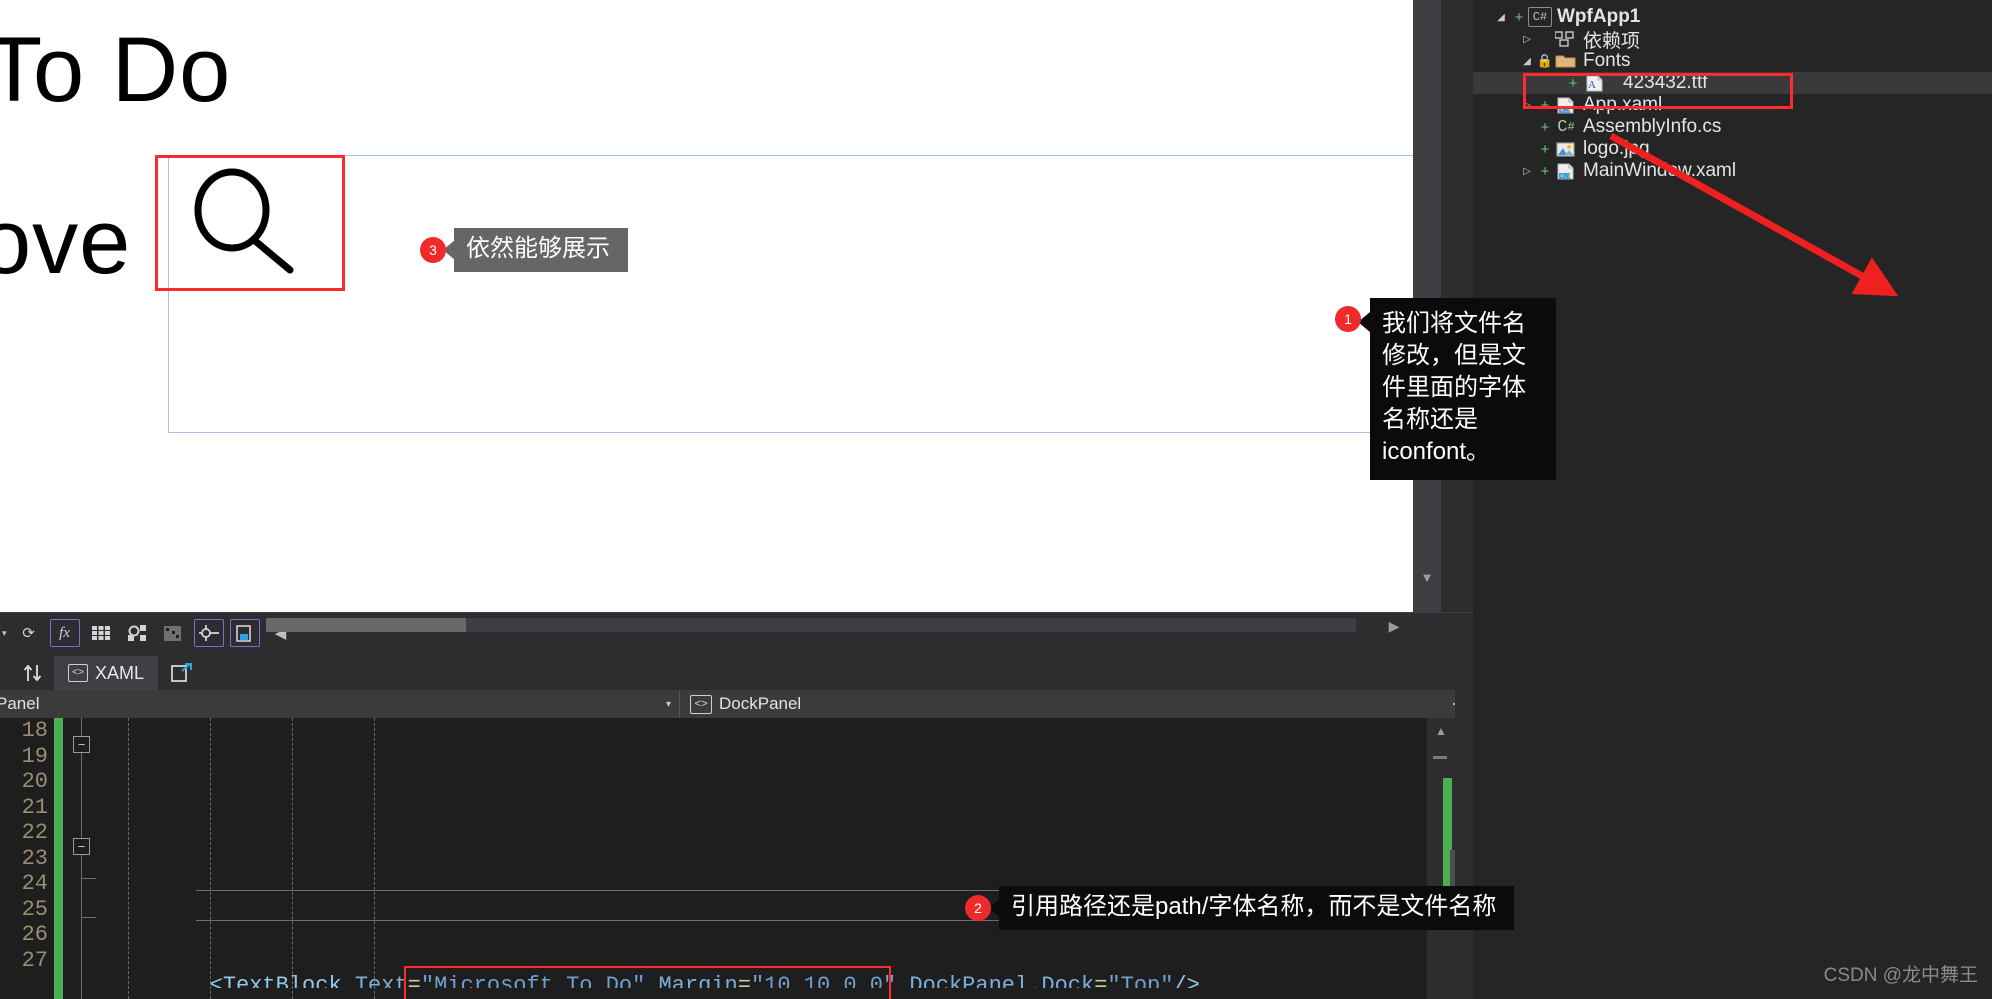  I want to click on chevron-down-icon: ▾, so click(668, 704).